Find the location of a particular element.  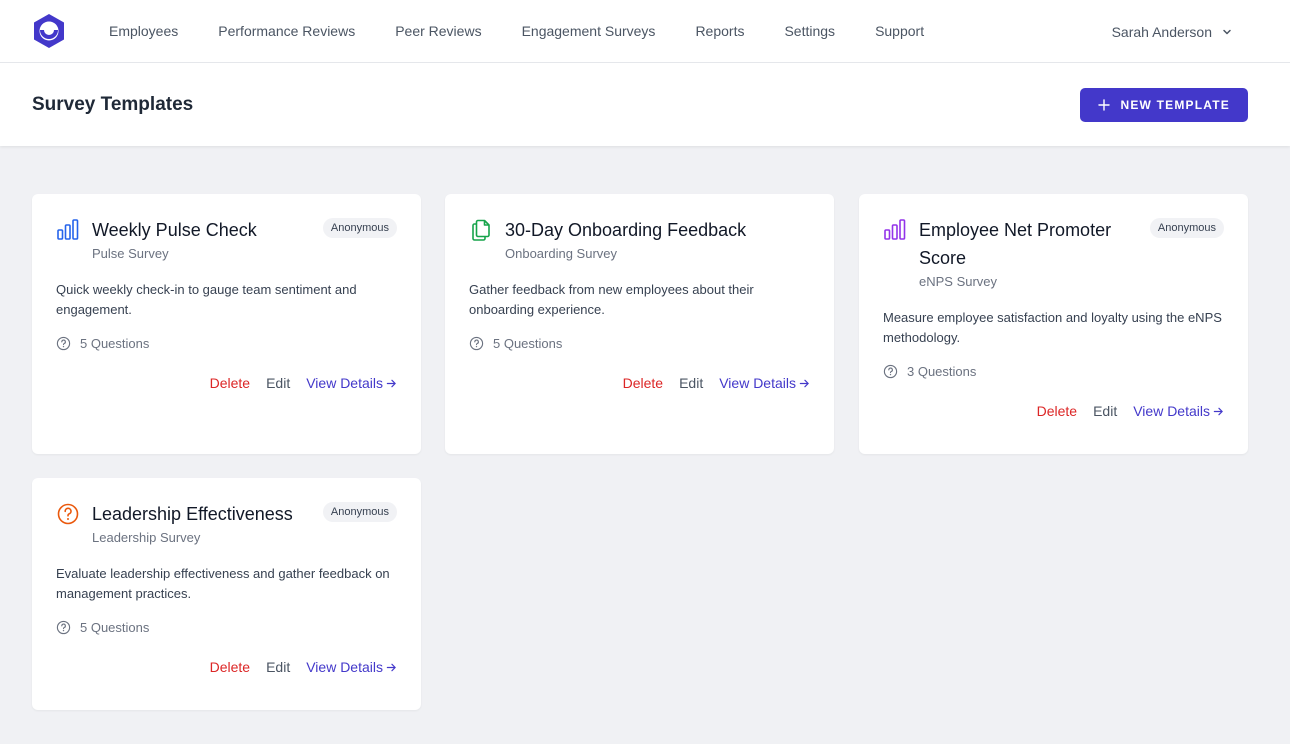

page-header: Survey Templates NEW TEMPLATE is located at coordinates (645, 104).